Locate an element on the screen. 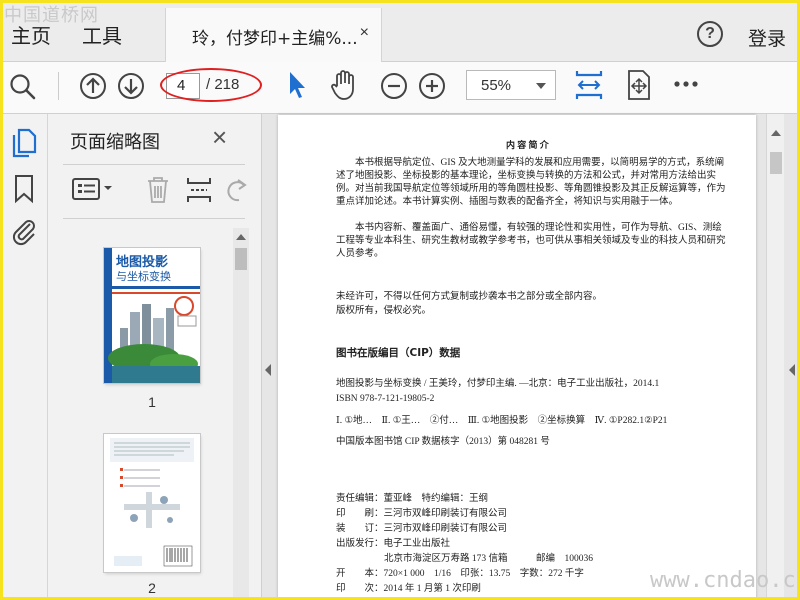  bookmark-icon is located at coordinates (24, 189).